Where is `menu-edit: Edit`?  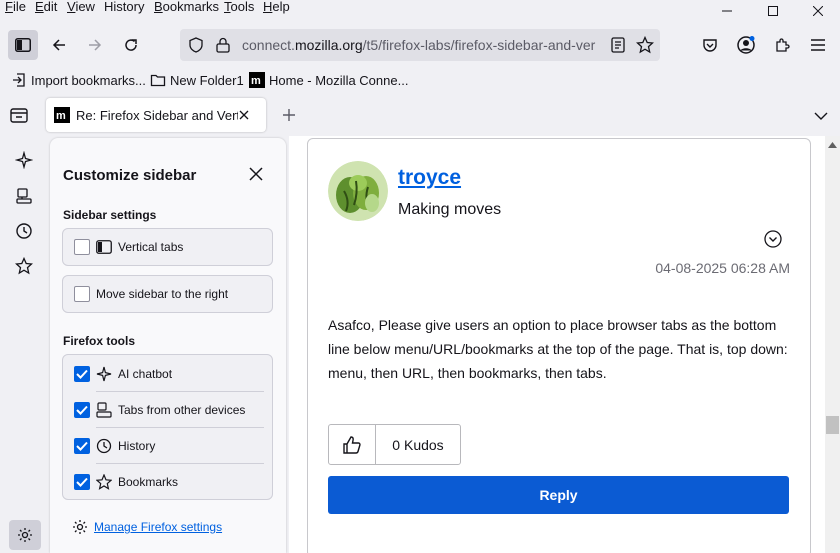
menu-edit: Edit is located at coordinates (46, 11).